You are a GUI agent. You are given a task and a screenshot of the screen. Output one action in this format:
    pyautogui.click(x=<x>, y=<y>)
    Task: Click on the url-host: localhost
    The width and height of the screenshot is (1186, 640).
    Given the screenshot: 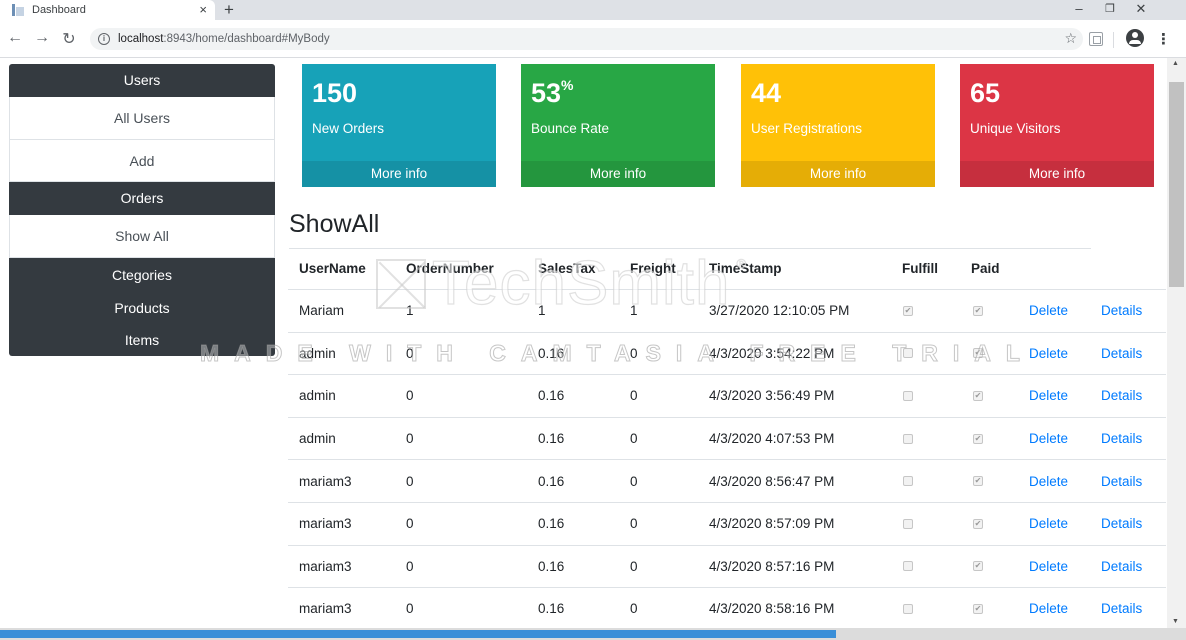 What is the action you would take?
    pyautogui.click(x=141, y=39)
    